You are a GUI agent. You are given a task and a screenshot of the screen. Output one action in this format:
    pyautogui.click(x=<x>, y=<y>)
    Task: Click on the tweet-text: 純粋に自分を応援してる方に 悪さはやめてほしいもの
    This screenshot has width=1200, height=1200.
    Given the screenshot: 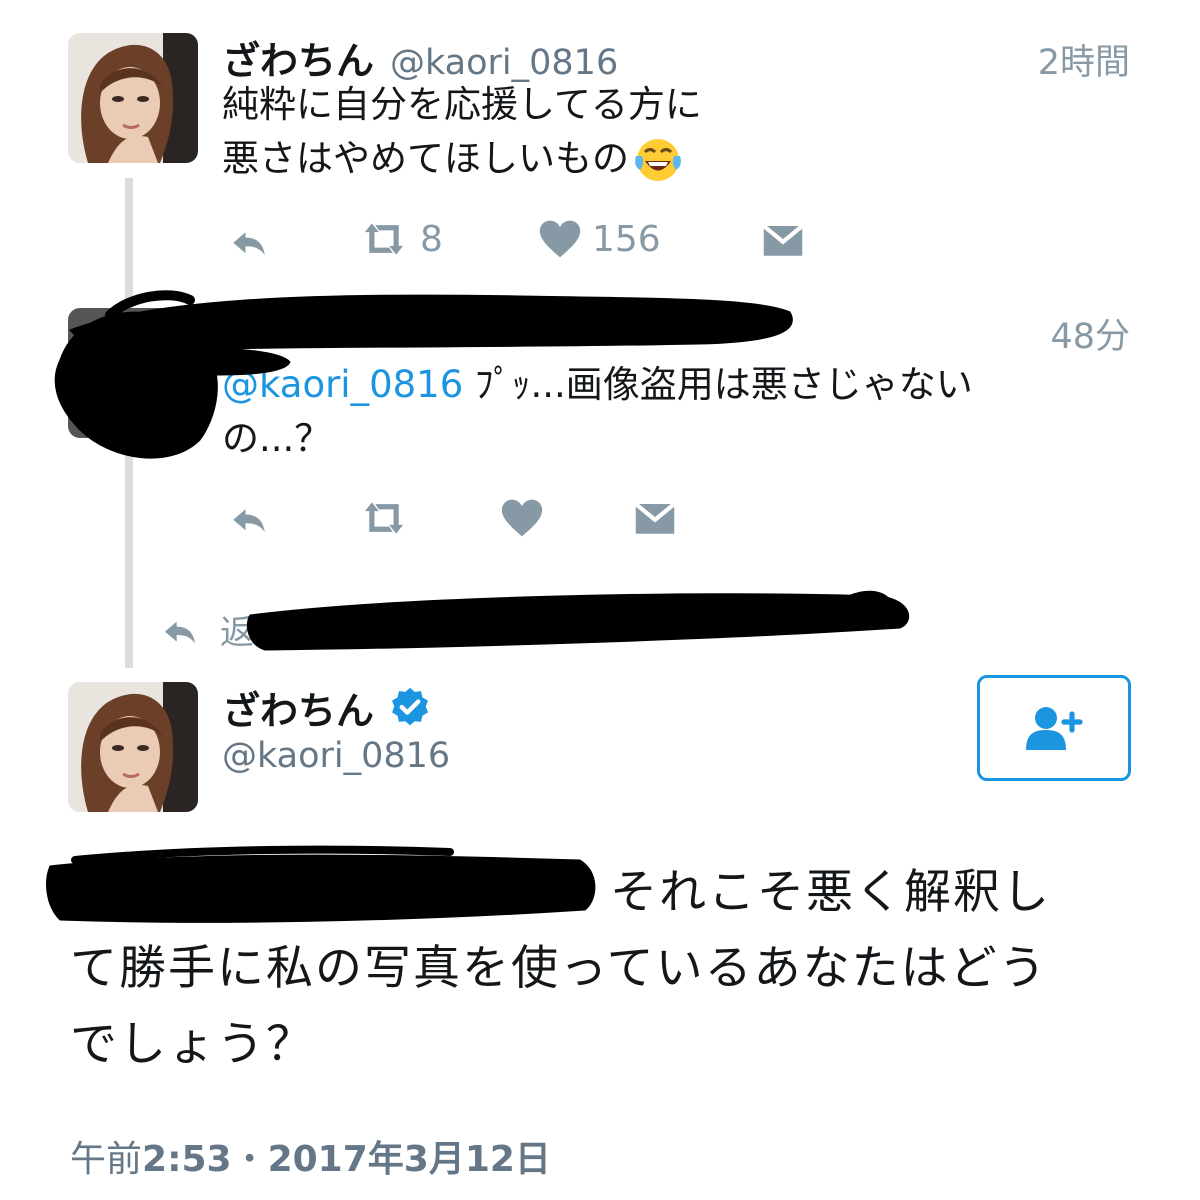 What is the action you would take?
    pyautogui.click(x=462, y=132)
    